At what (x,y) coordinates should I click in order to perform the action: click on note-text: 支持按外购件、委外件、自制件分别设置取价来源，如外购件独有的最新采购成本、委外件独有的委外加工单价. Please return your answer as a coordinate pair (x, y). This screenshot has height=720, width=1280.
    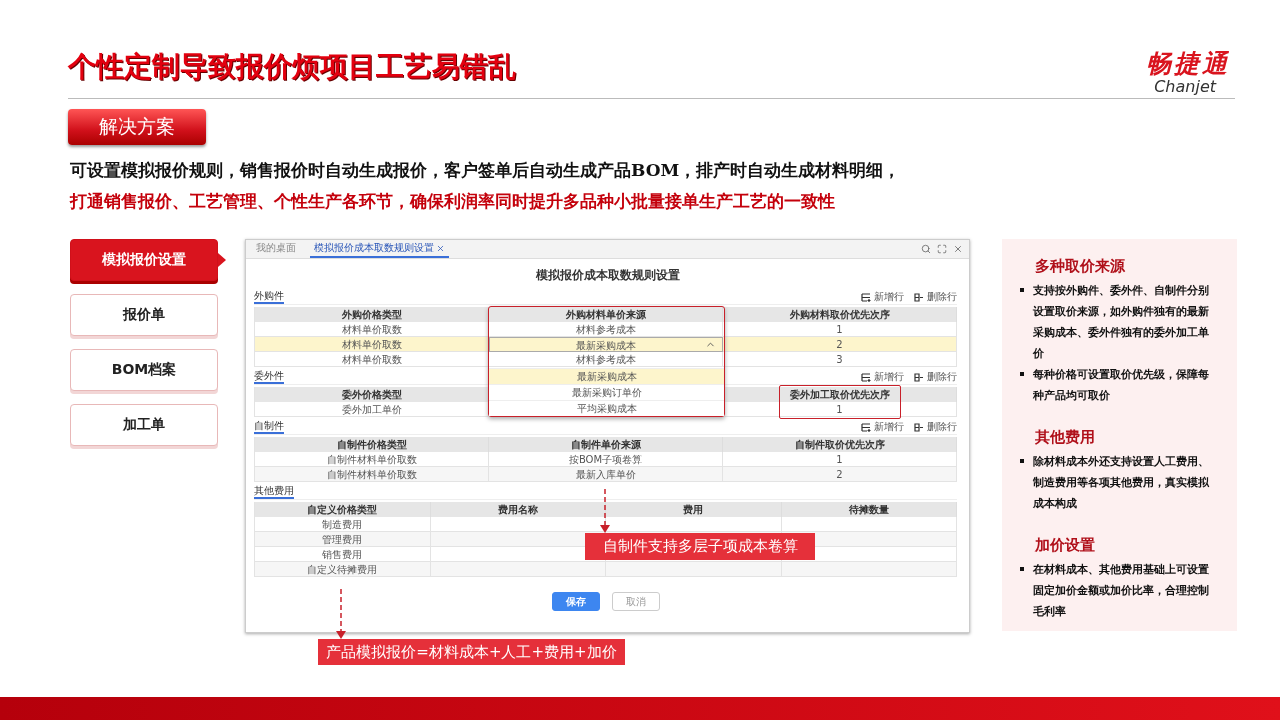
    Looking at the image, I should click on (1121, 322).